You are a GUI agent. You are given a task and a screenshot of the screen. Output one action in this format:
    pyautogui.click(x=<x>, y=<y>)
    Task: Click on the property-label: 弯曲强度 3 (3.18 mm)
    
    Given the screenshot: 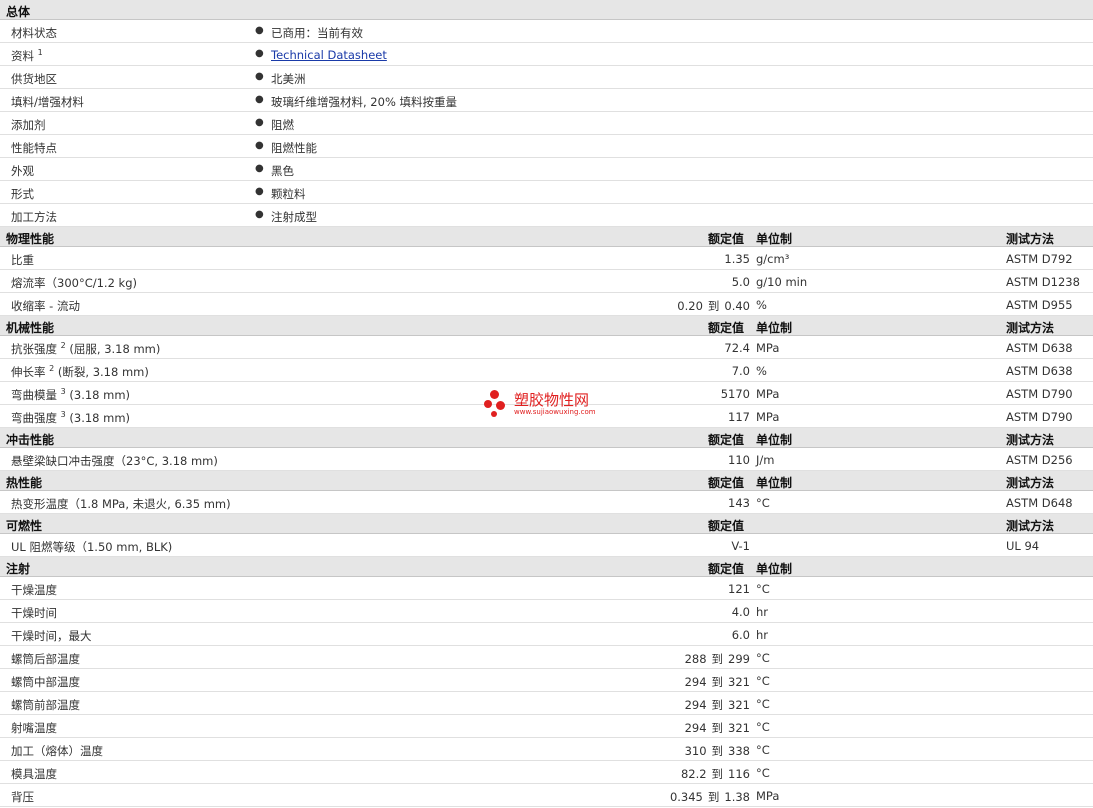 What is the action you would take?
    pyautogui.click(x=70, y=418)
    